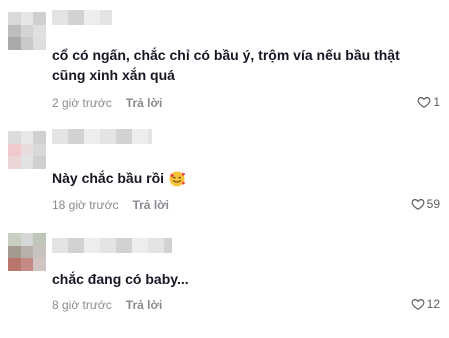  What do you see at coordinates (242, 178) in the screenshot?
I see `comment-text: Này chắc bầu rồi` at bounding box center [242, 178].